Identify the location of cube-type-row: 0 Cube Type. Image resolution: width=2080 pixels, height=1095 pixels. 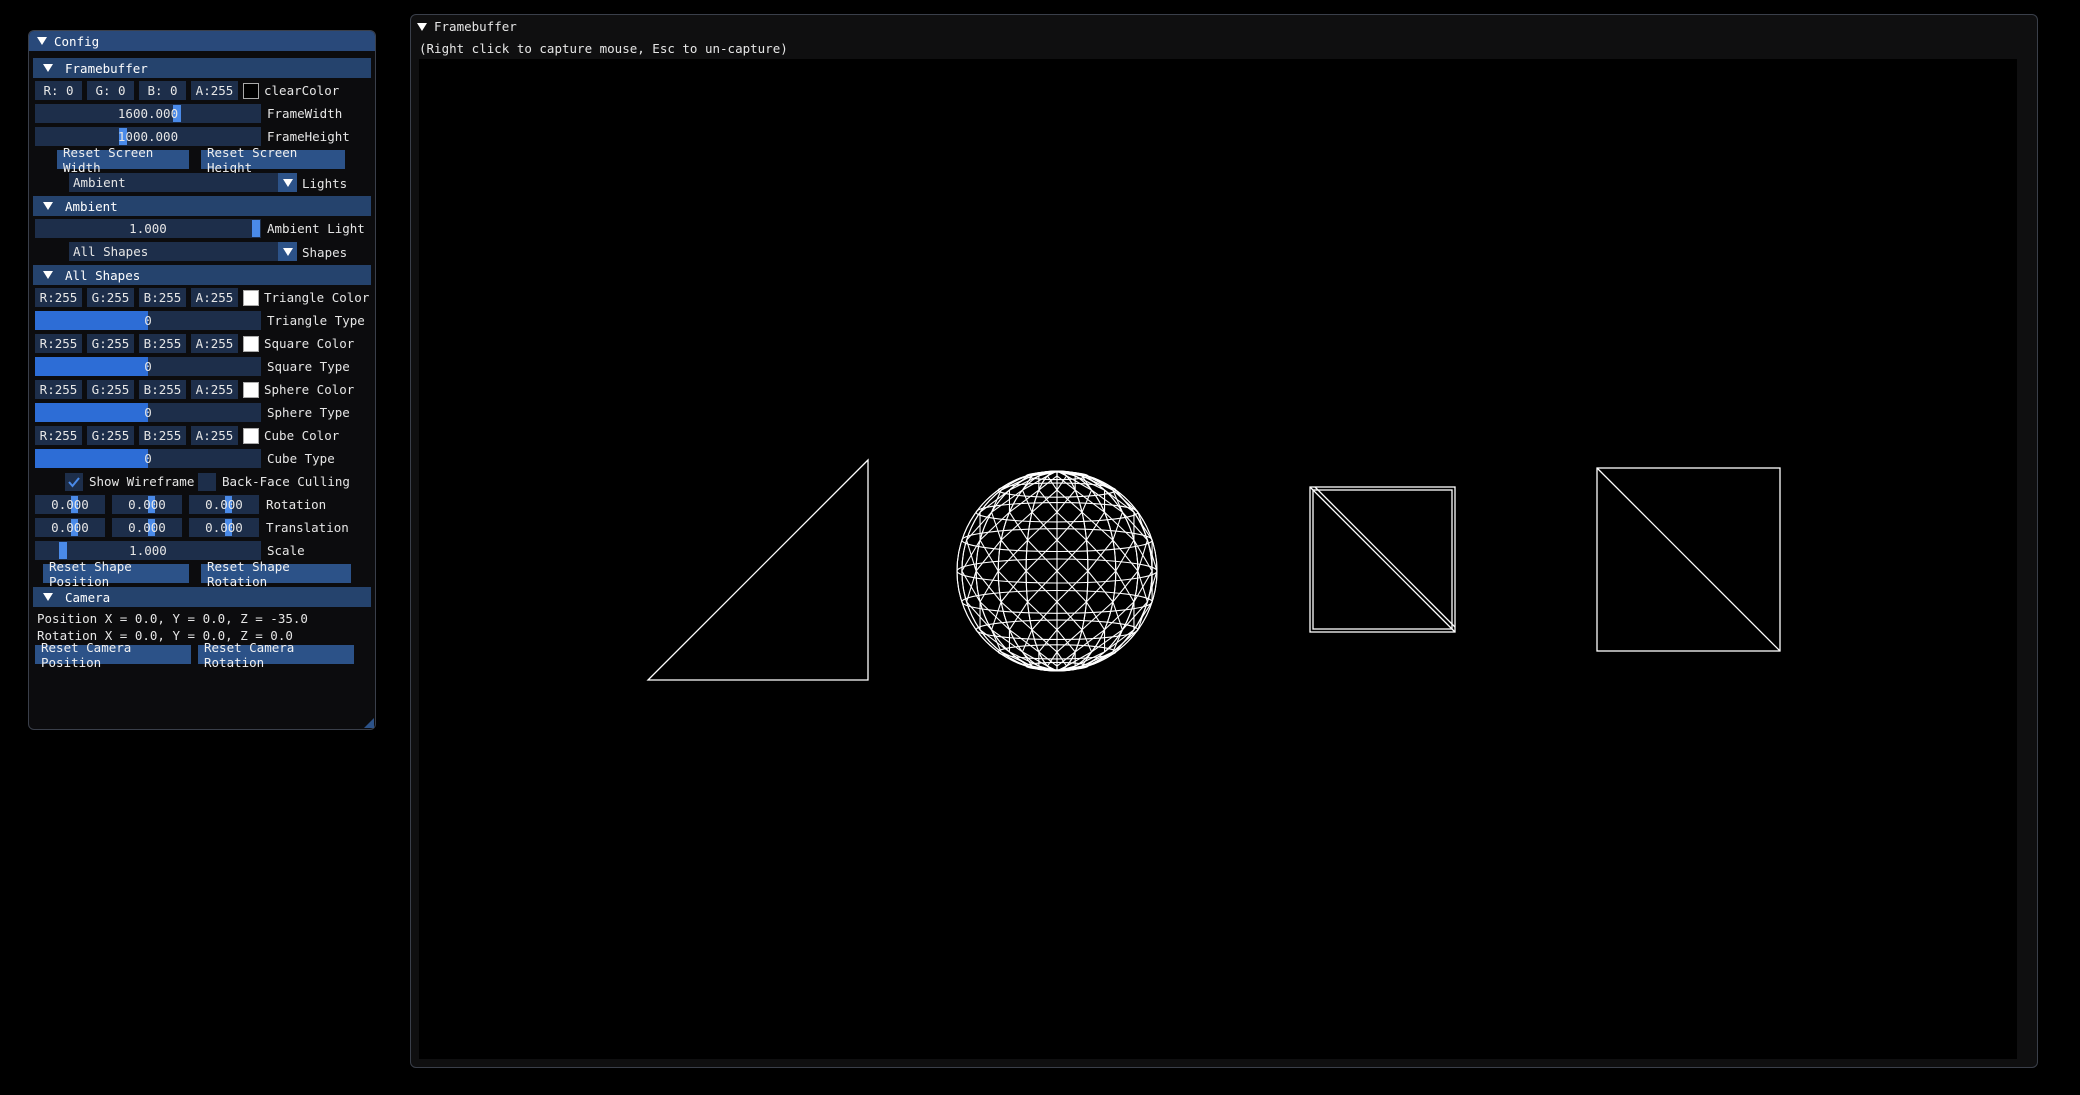
(185, 458).